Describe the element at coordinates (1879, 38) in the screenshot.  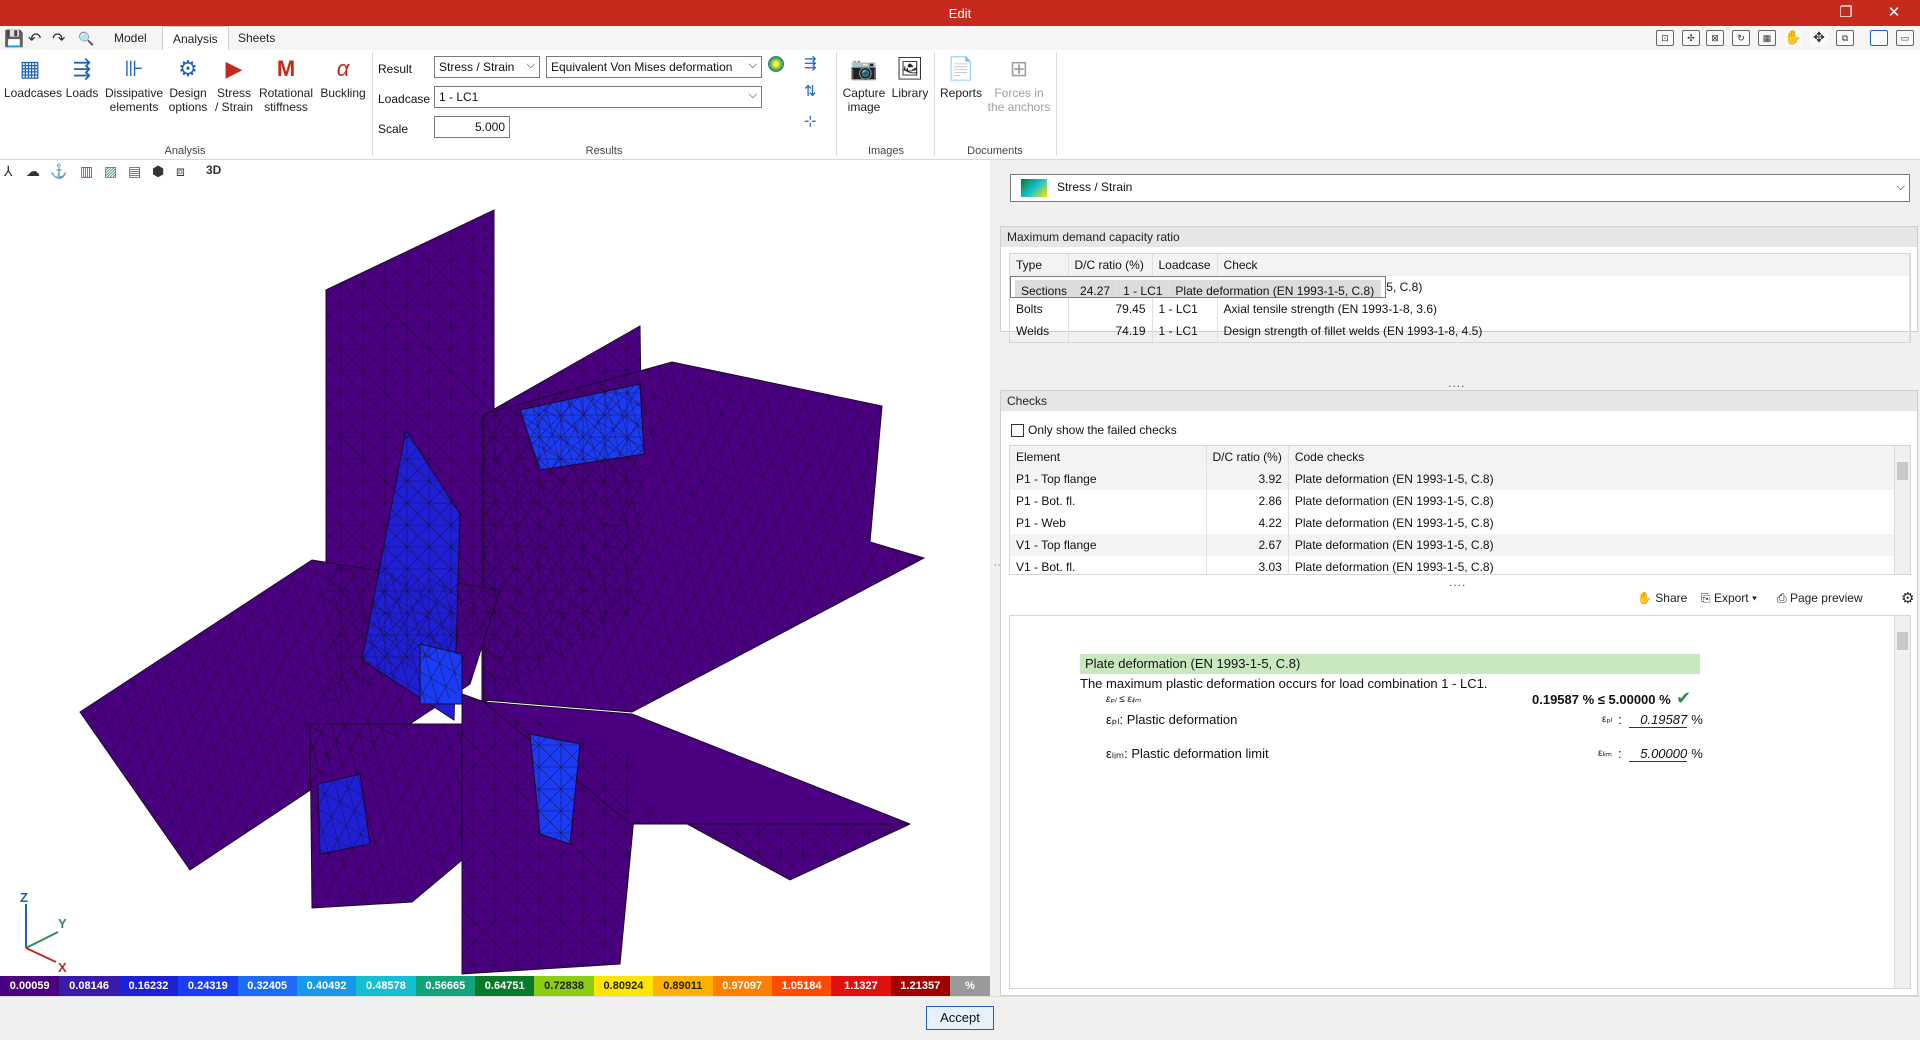
I see `window-mode-icon` at that location.